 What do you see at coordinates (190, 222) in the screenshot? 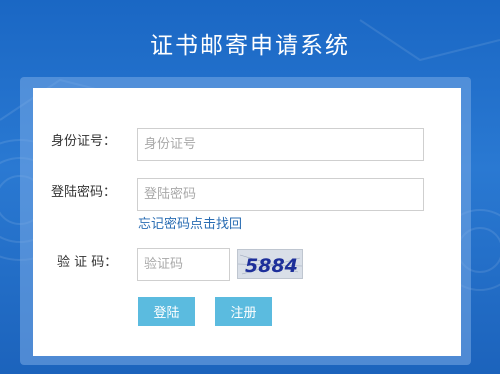
I see `forgot-password-link: 忘记密码点击找回` at bounding box center [190, 222].